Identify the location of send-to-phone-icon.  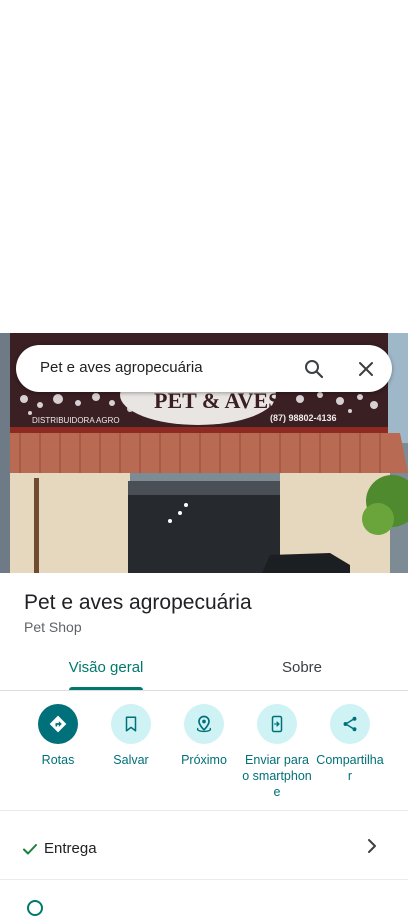
(277, 724).